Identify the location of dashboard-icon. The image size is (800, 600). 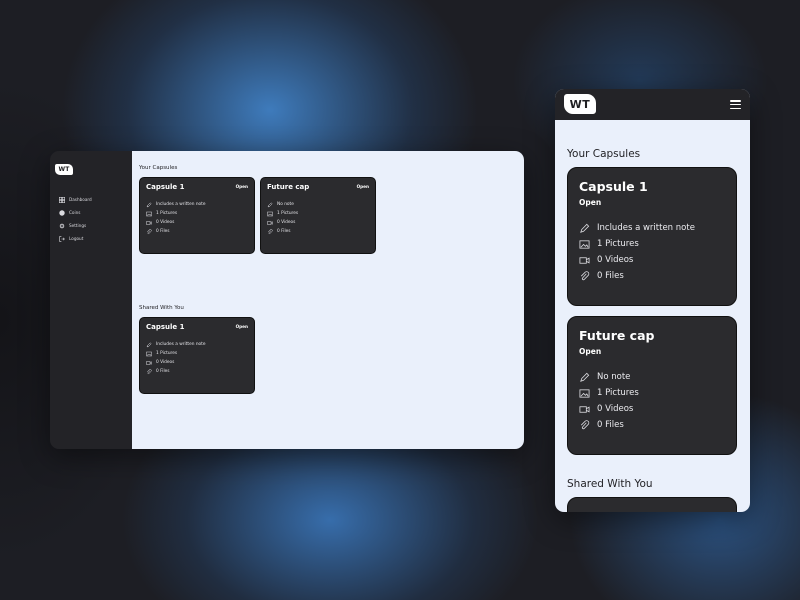
(62, 199).